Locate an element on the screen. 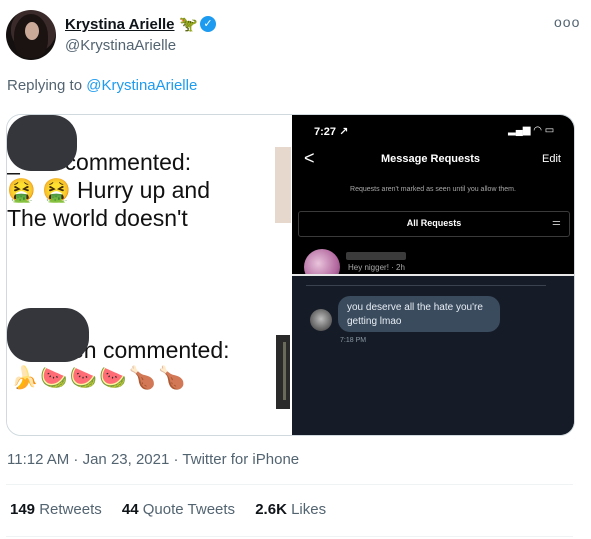  more-options-icon: ooo is located at coordinates (567, 22).